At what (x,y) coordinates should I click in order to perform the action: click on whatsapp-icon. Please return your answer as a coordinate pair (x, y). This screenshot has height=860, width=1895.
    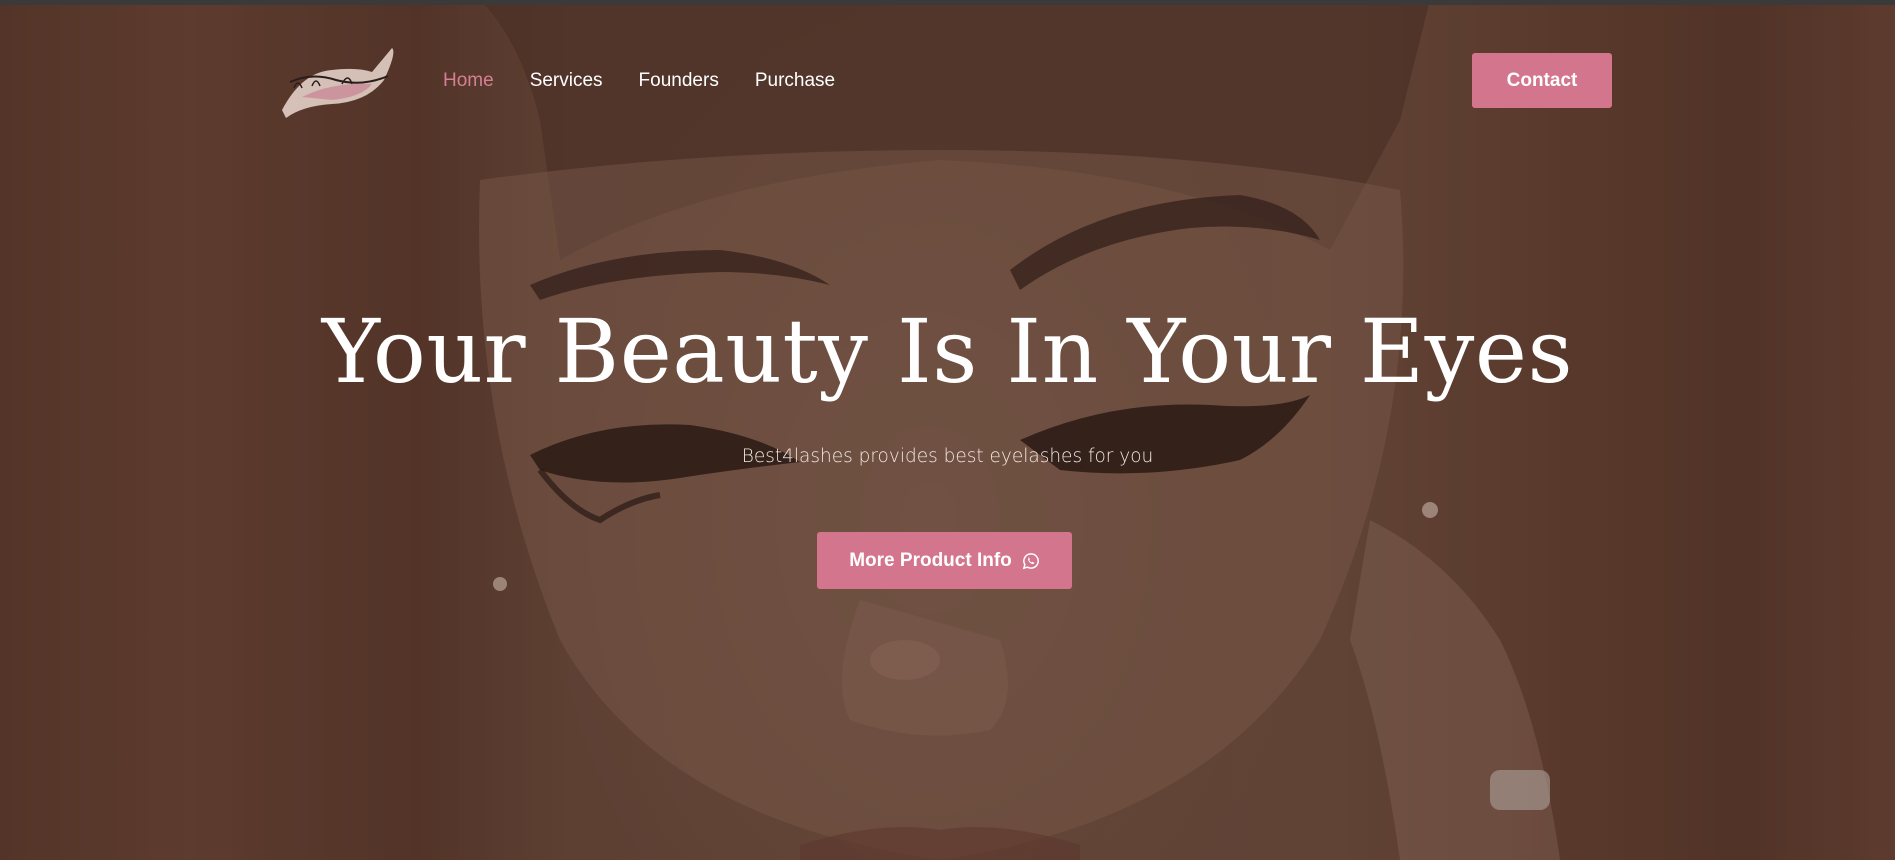
    Looking at the image, I should click on (1030, 560).